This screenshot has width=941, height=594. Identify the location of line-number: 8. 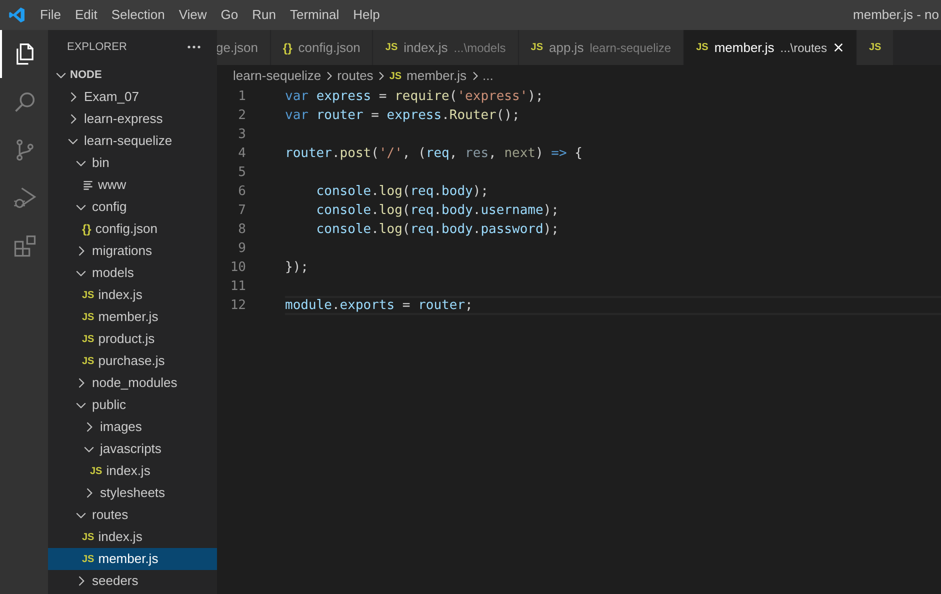
(241, 229).